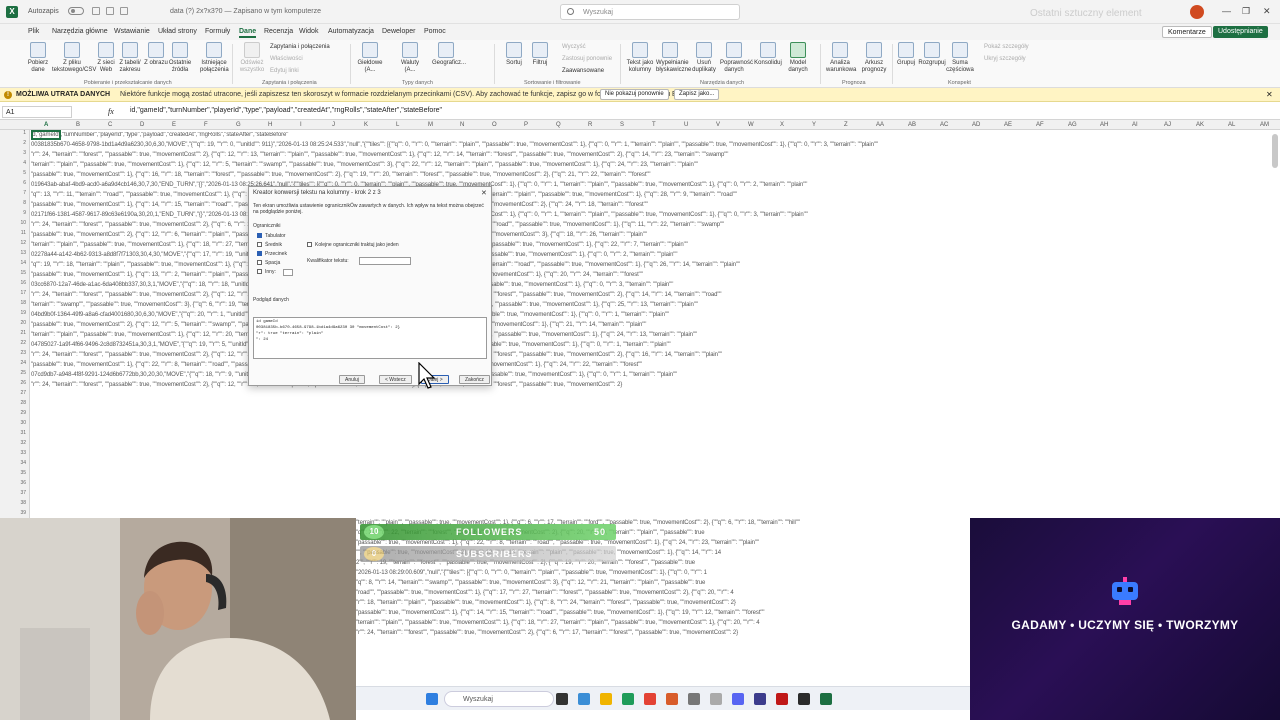 The width and height of the screenshot is (1280, 720). I want to click on task-view-icon, so click(562, 699).